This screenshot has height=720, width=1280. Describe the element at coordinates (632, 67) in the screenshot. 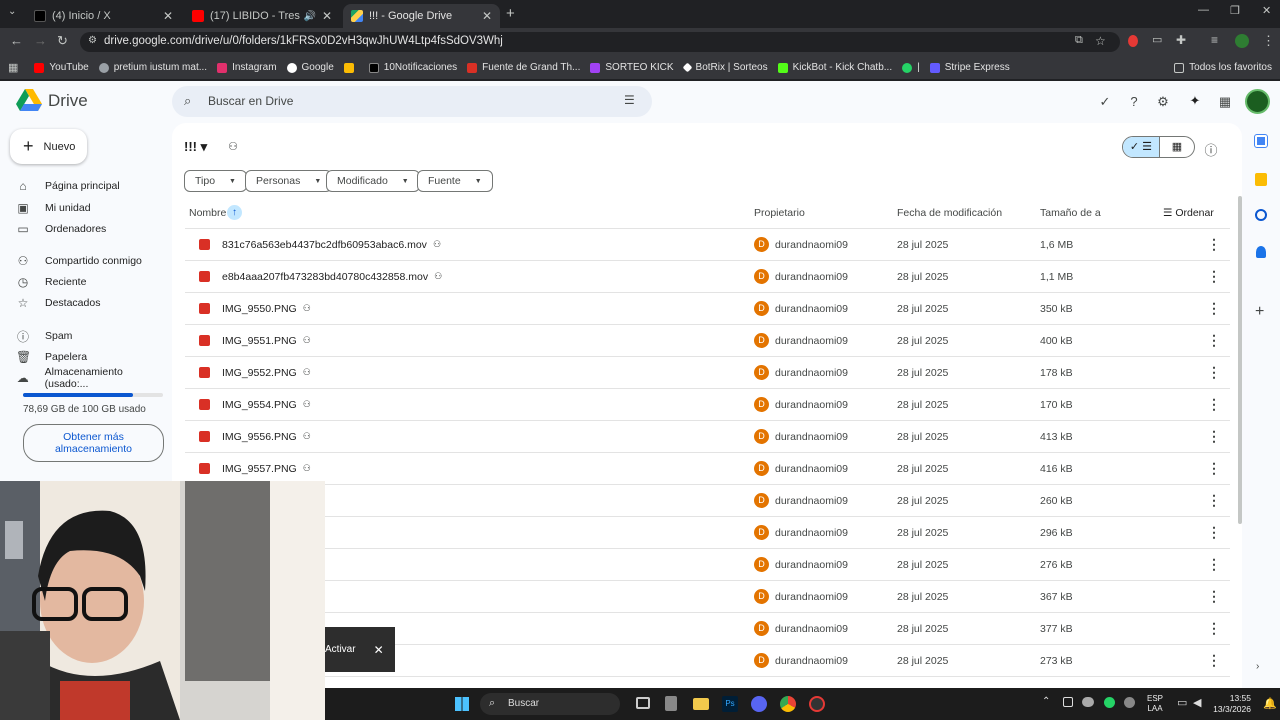

I see `bookmark: SORTEO KICK` at that location.